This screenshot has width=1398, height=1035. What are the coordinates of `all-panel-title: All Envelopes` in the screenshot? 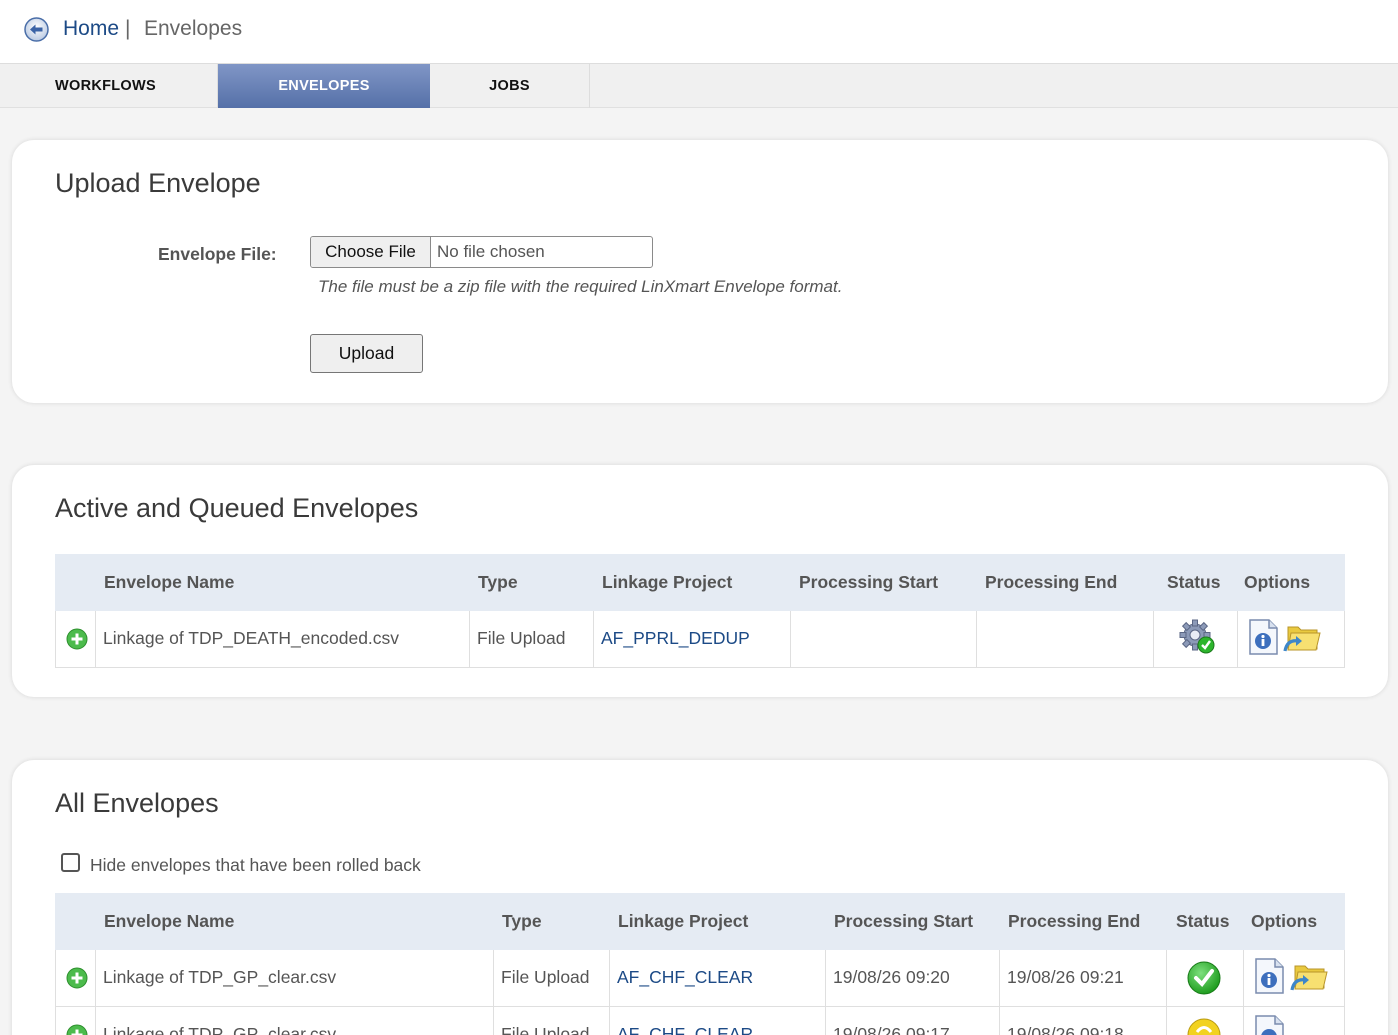 It's located at (137, 803).